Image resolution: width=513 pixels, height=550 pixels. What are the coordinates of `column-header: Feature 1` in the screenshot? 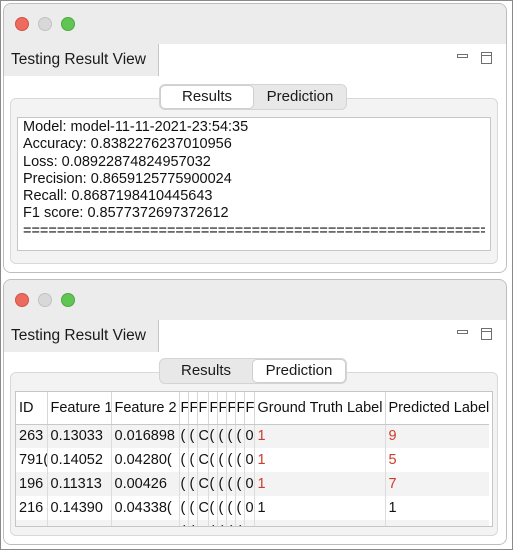 It's located at (79, 408).